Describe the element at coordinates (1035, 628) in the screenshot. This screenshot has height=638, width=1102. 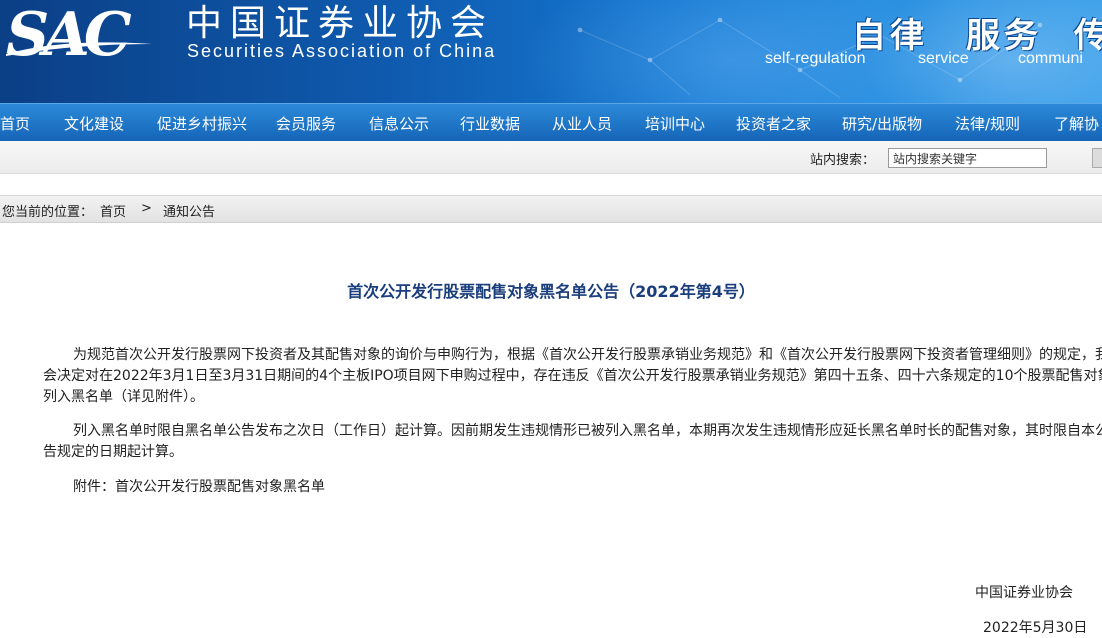
I see `signature-date: 2022年5月30日` at that location.